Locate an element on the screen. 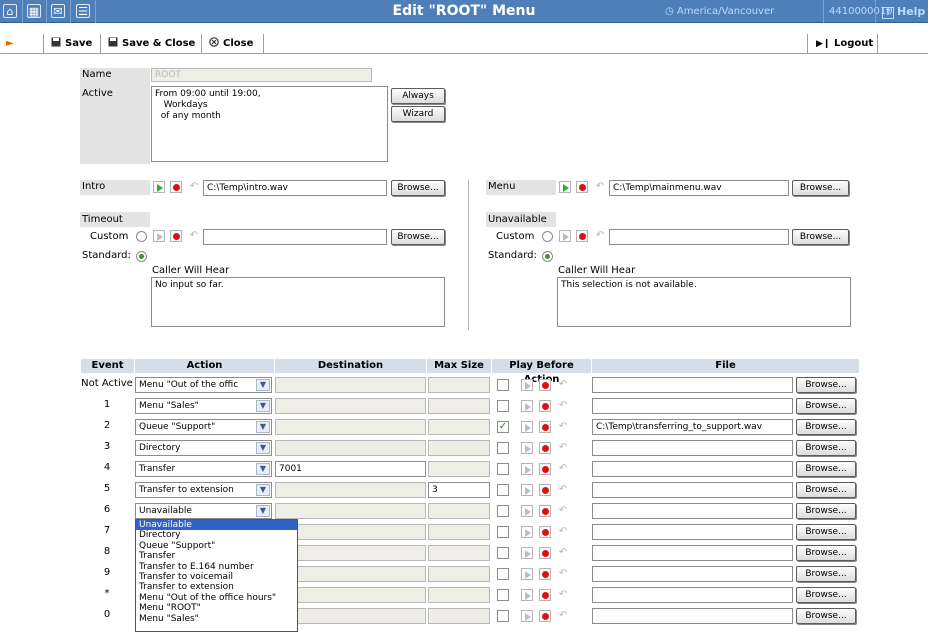 Image resolution: width=928 pixels, height=632 pixels. dropdown-option: Menu "Out of the office hours" is located at coordinates (216, 598).